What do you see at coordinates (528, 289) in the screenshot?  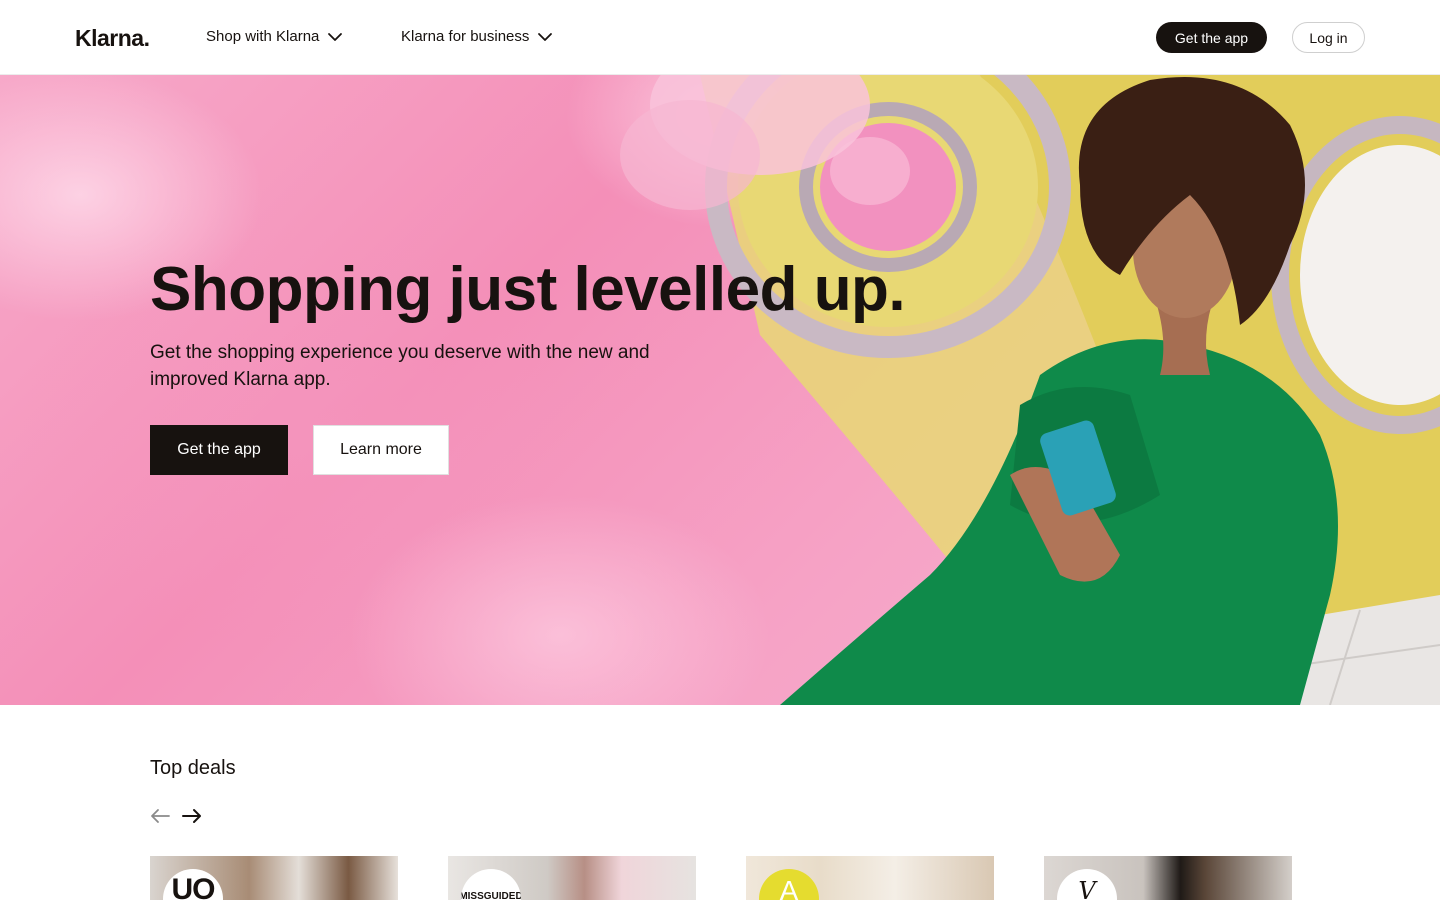 I see `hero-title: Shopping just levelled up.` at bounding box center [528, 289].